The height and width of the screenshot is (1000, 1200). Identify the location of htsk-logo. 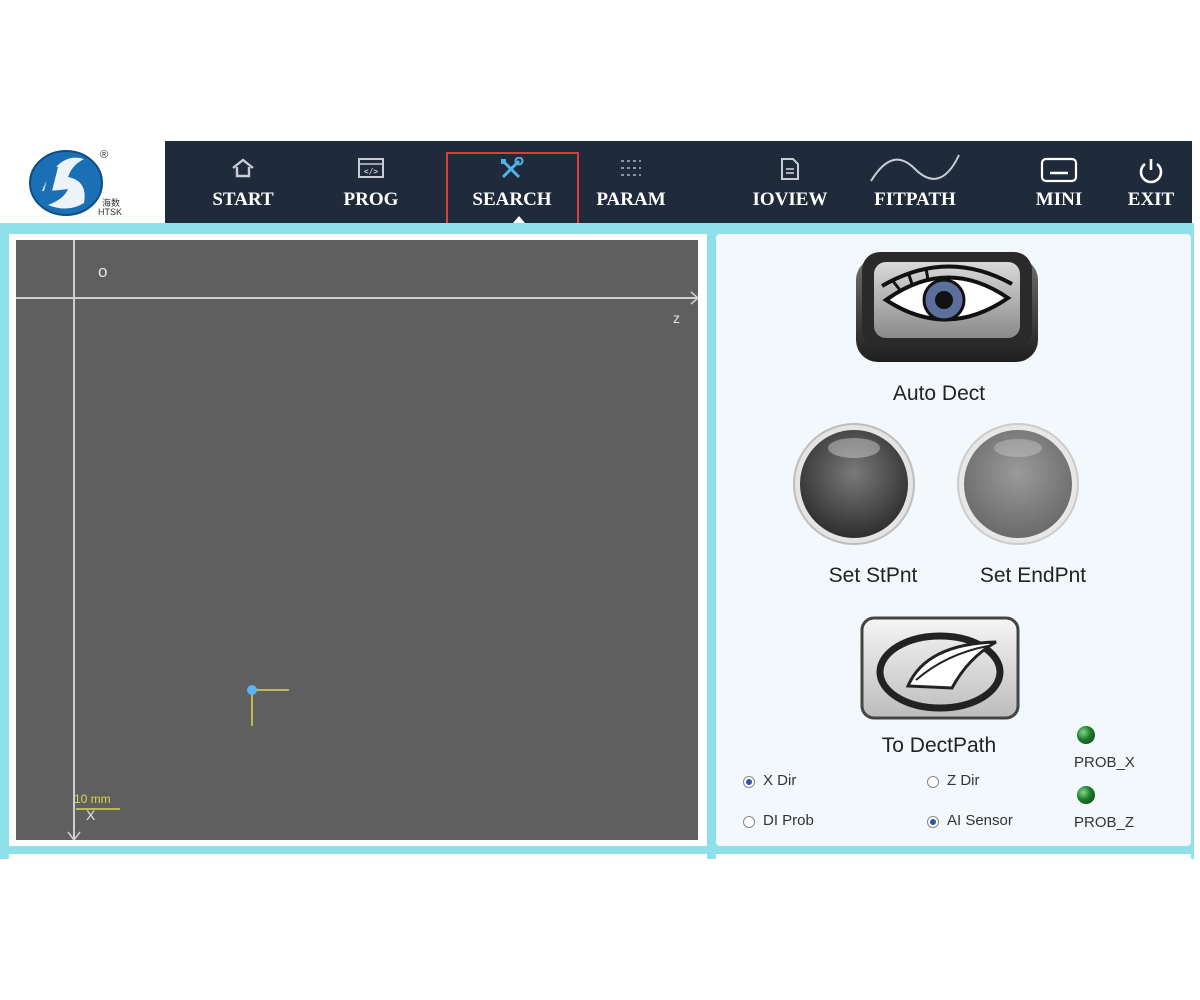
(66, 183).